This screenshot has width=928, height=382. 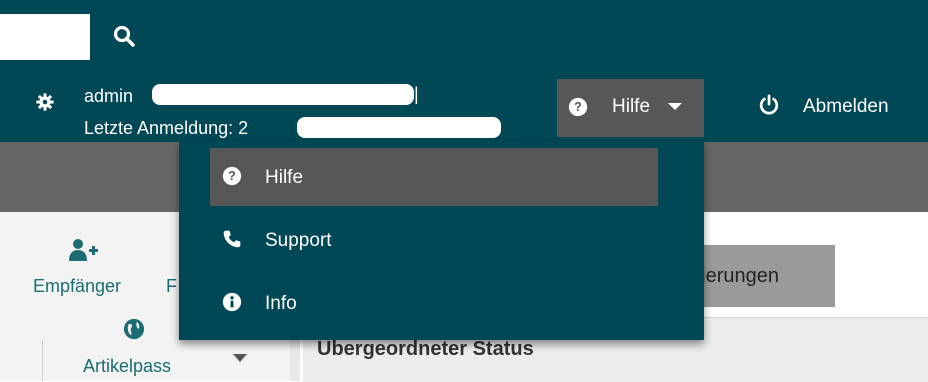 What do you see at coordinates (109, 96) in the screenshot?
I see `user-name: admin` at bounding box center [109, 96].